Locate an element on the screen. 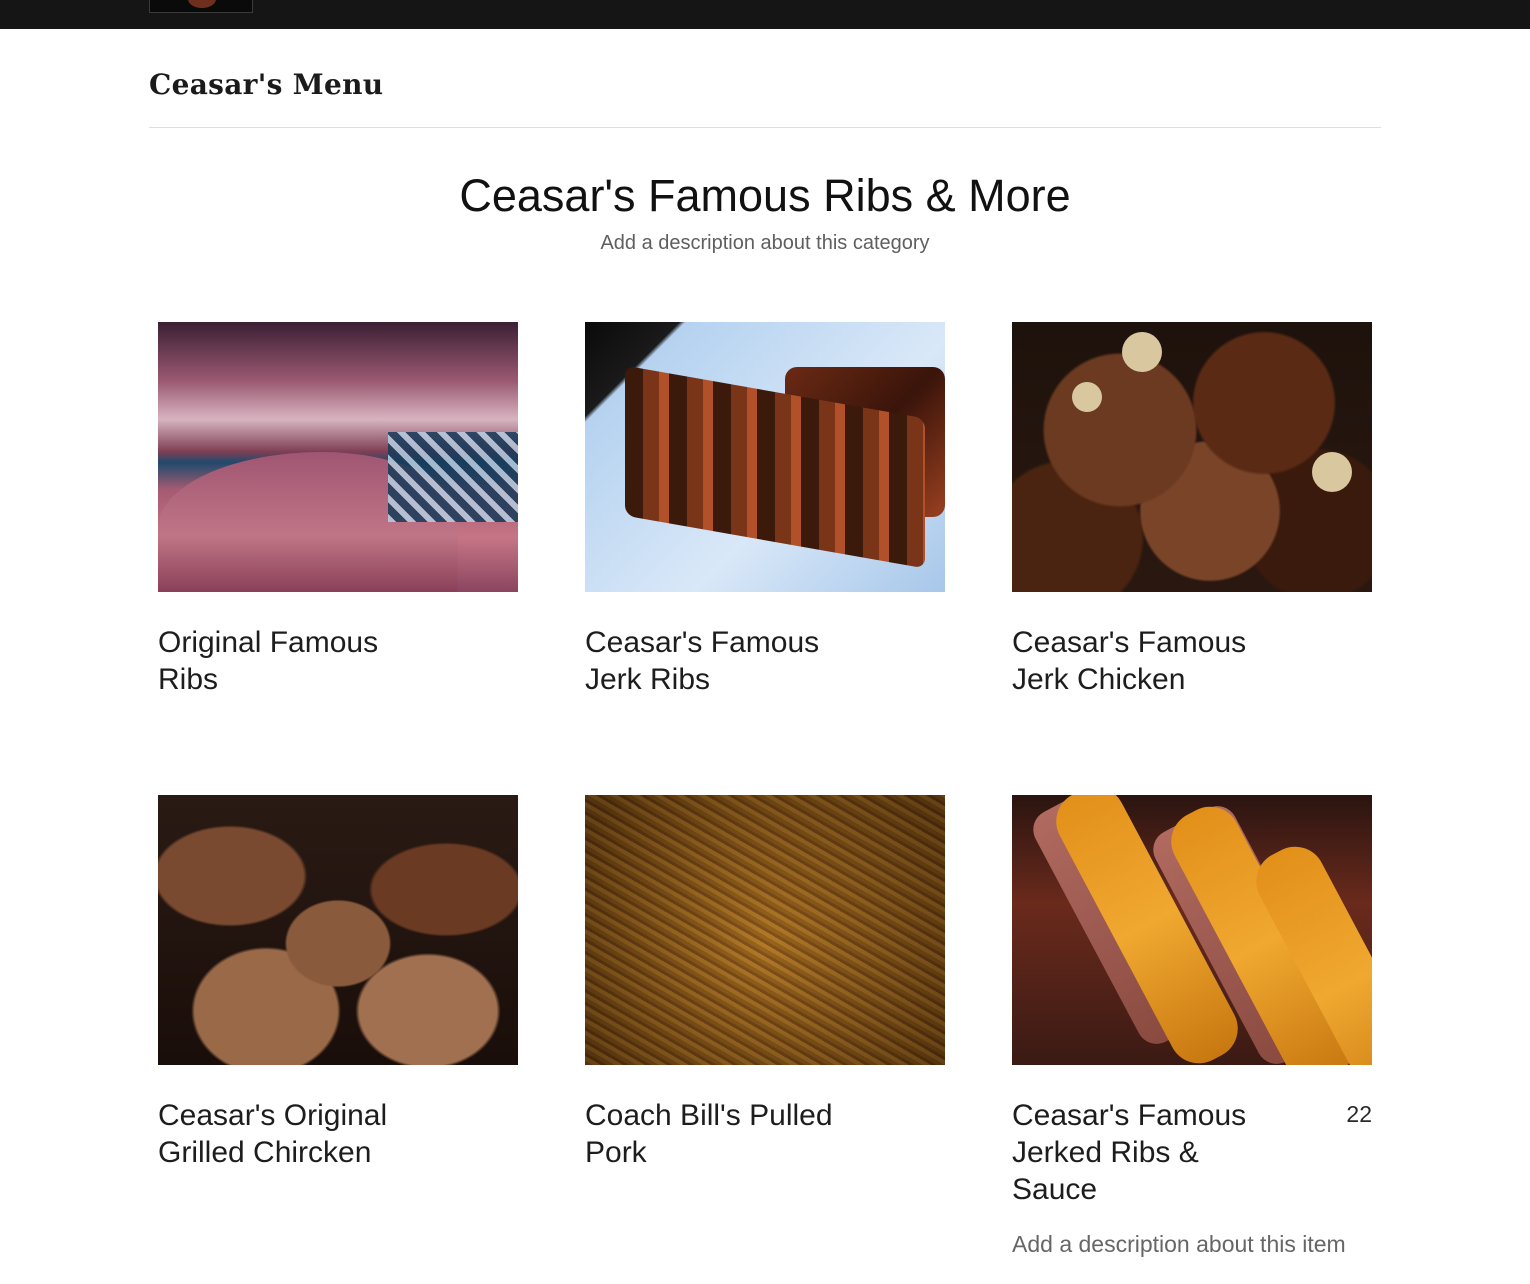 Image resolution: width=1530 pixels, height=1284 pixels. menu-item-card: Ceasar's Famous Jerk Ribs is located at coordinates (765, 509).